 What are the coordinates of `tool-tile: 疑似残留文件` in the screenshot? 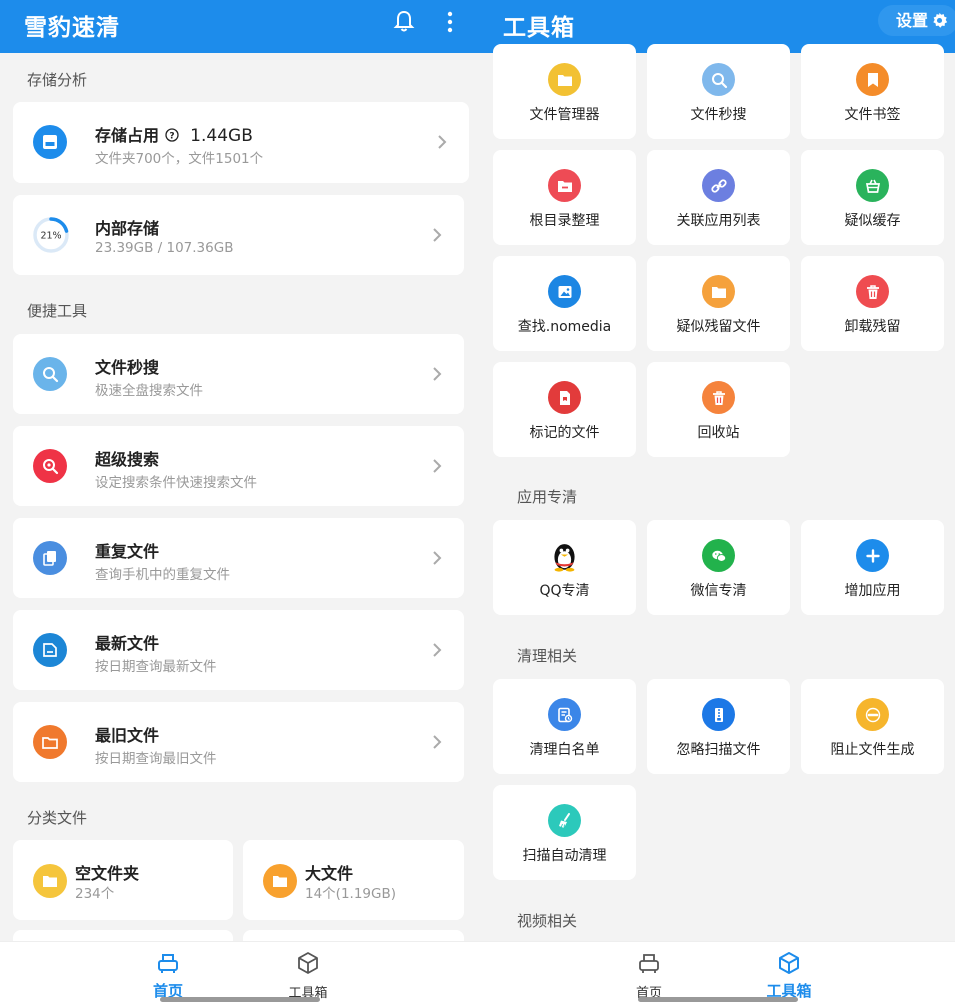 It's located at (718, 303).